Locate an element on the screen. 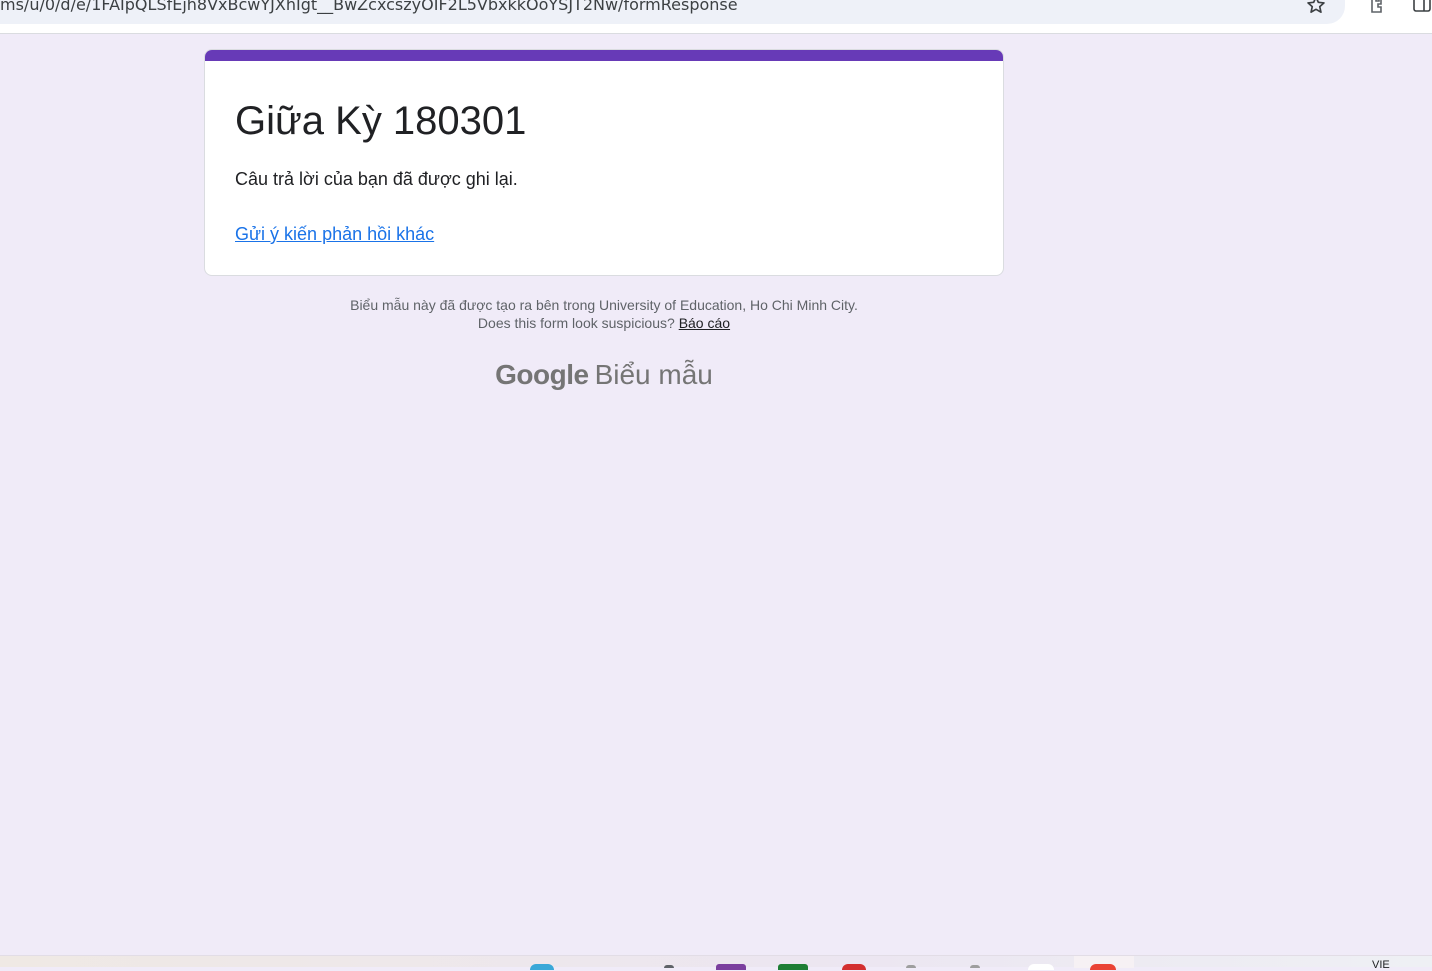 The height and width of the screenshot is (971, 1432). powerpoint-icon is located at coordinates (731, 967).